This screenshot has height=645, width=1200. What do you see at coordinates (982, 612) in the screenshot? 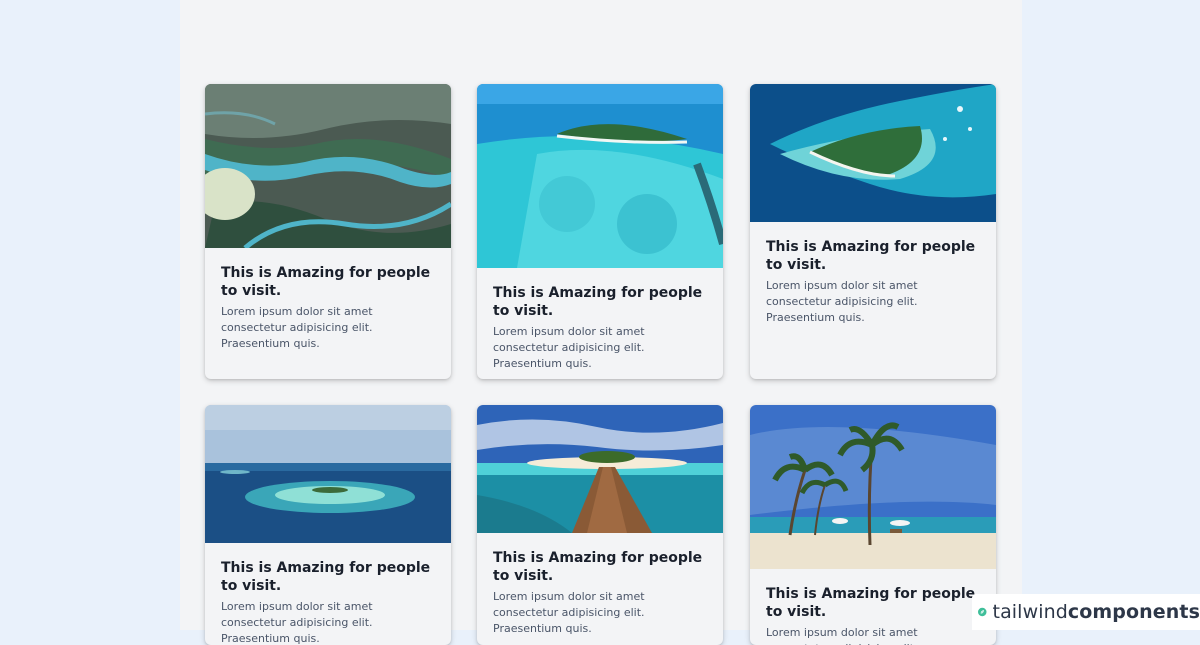
I see `leaf-icon` at bounding box center [982, 612].